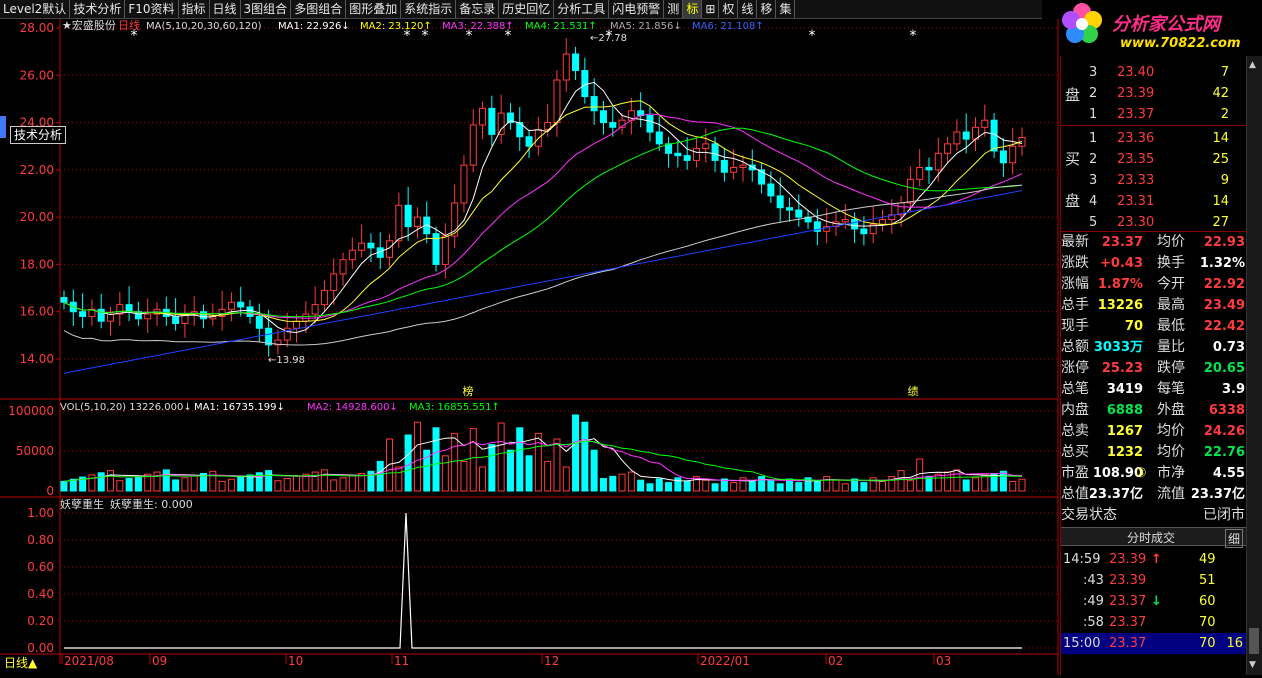 The image size is (1262, 678). I want to click on toolbar-item-0: Level2默认, so click(35, 9).